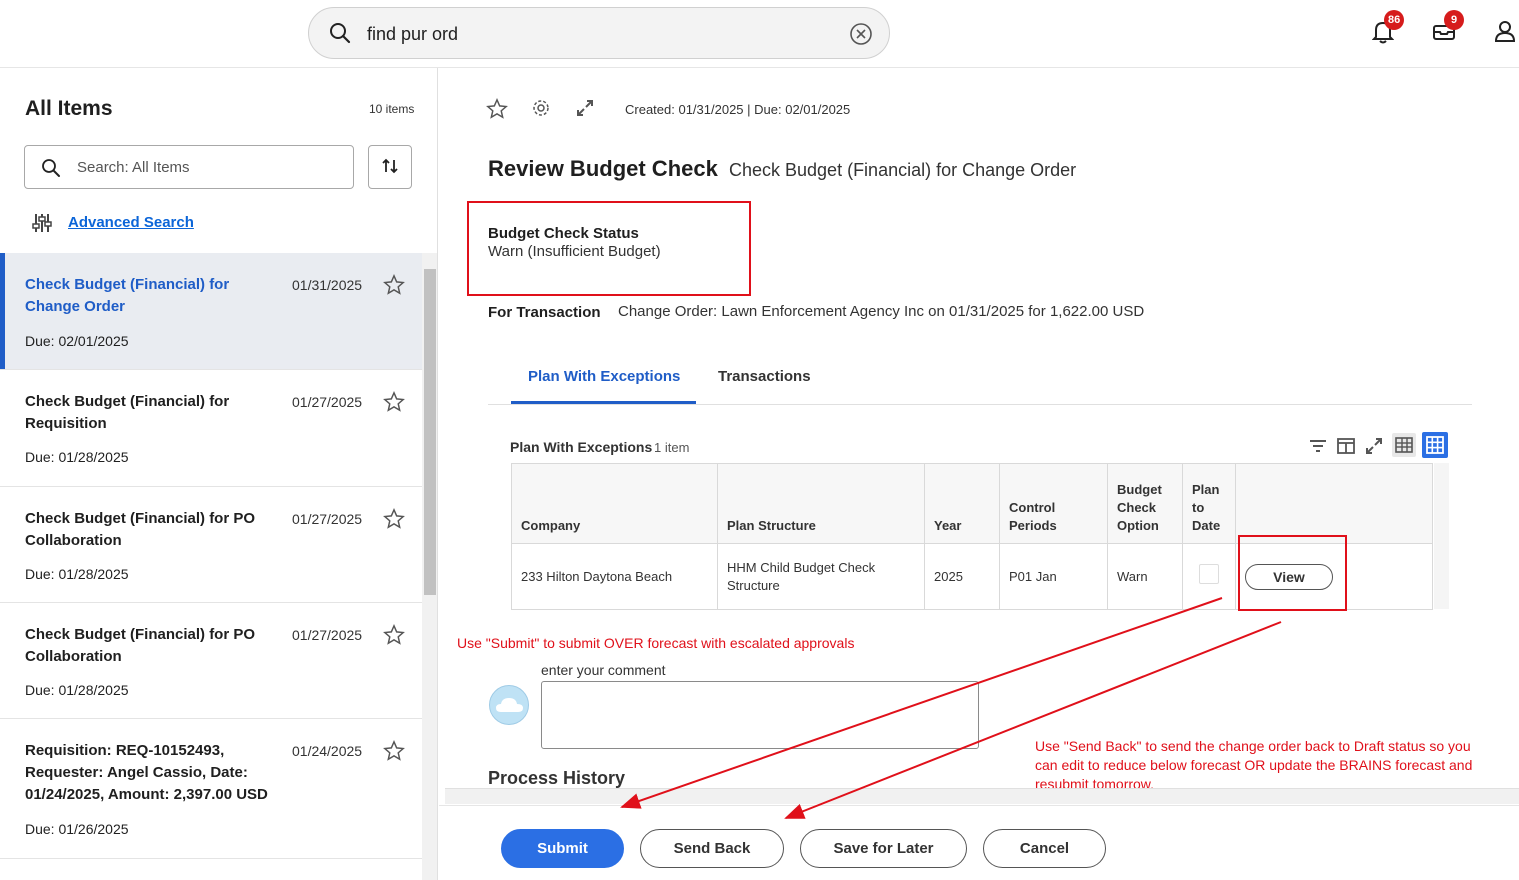 The image size is (1519, 880). I want to click on item-date: 01/31/2025, so click(327, 285).